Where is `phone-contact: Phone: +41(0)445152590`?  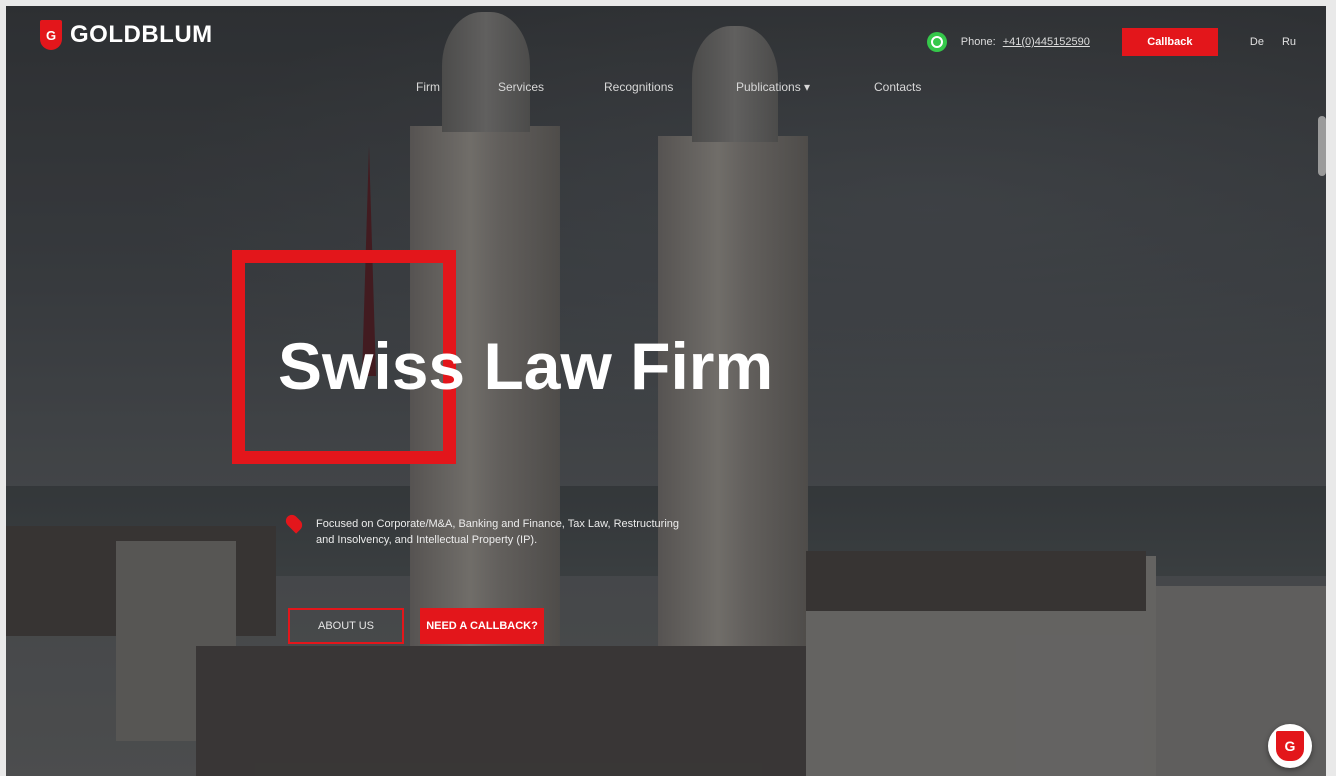 phone-contact: Phone: +41(0)445152590 is located at coordinates (1025, 42).